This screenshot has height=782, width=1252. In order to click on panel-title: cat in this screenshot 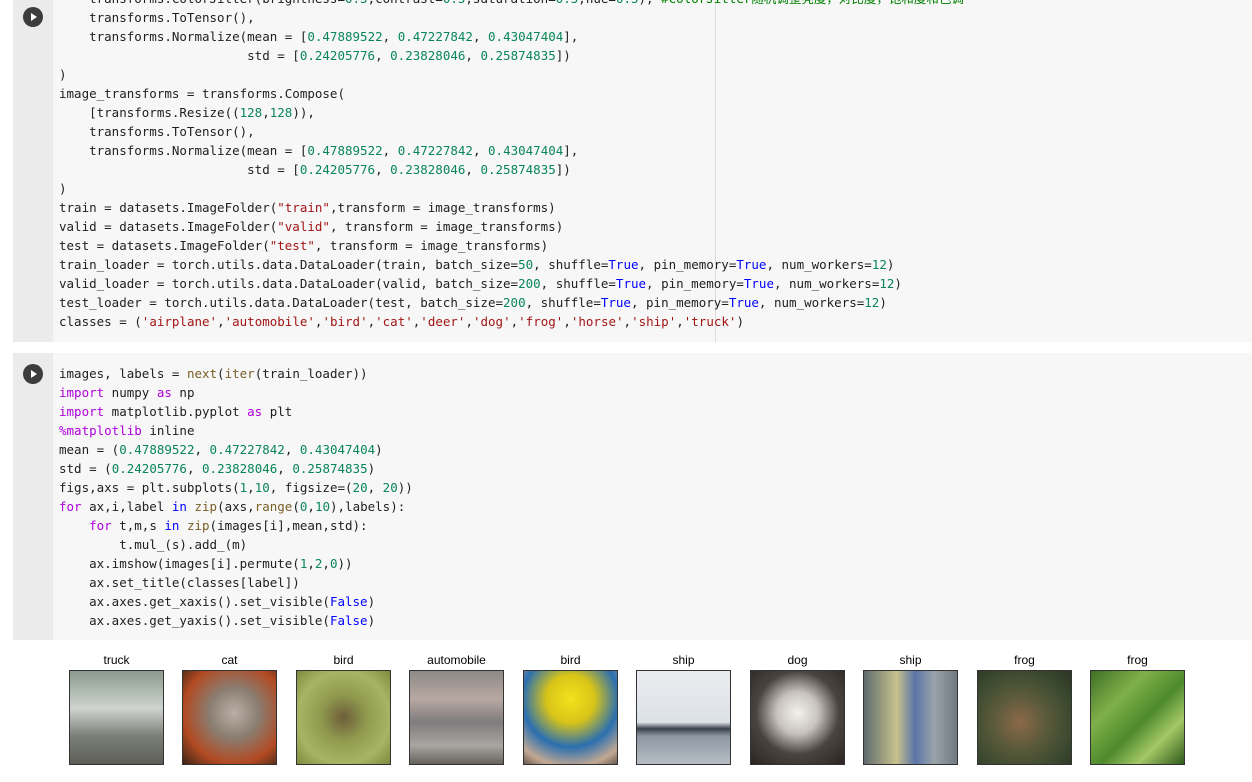, I will do `click(229, 660)`.